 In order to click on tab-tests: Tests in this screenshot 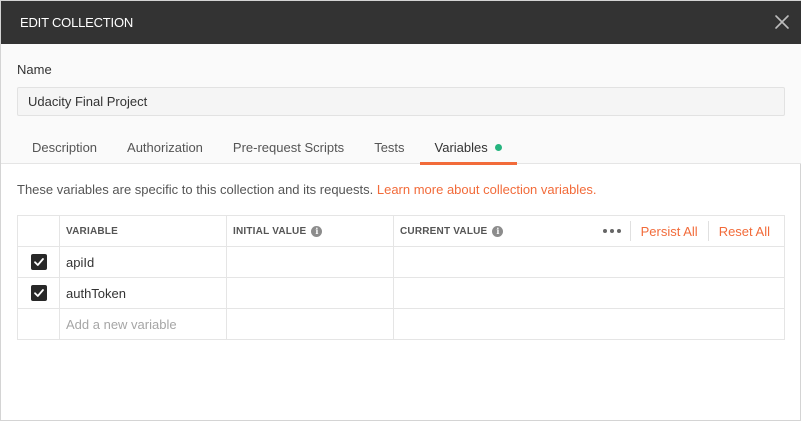, I will do `click(389, 147)`.